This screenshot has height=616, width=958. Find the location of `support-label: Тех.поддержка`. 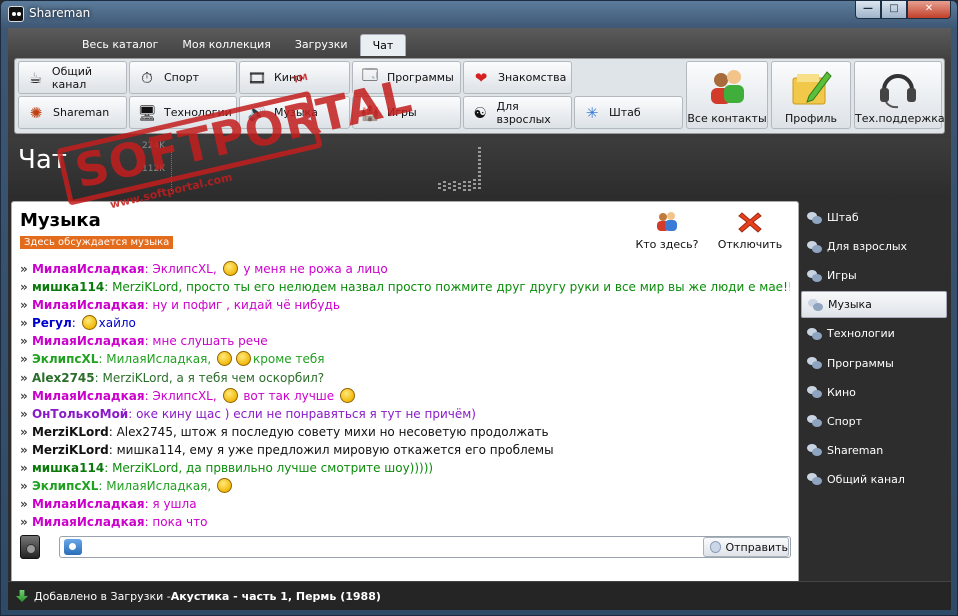

support-label: Тех.поддержка is located at coordinates (900, 118).